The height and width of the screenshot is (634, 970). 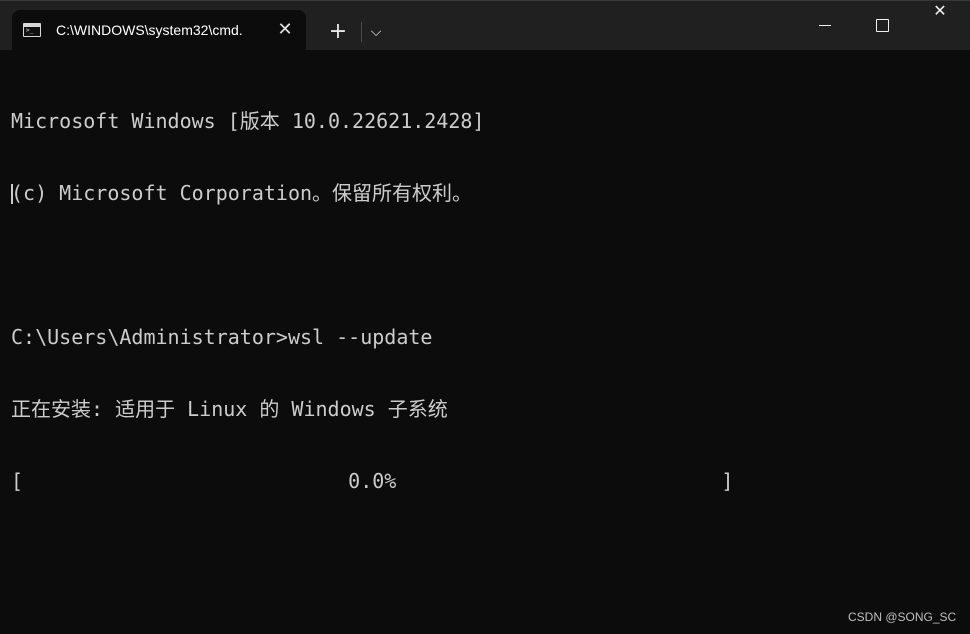 What do you see at coordinates (361, 32) in the screenshot?
I see `tab-divider` at bounding box center [361, 32].